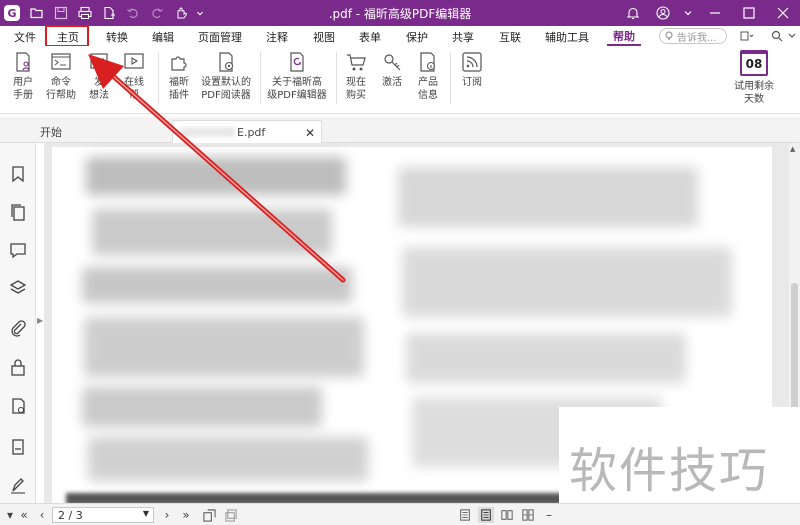  I want to click on user-manual-button: 用户 手册, so click(23, 76).